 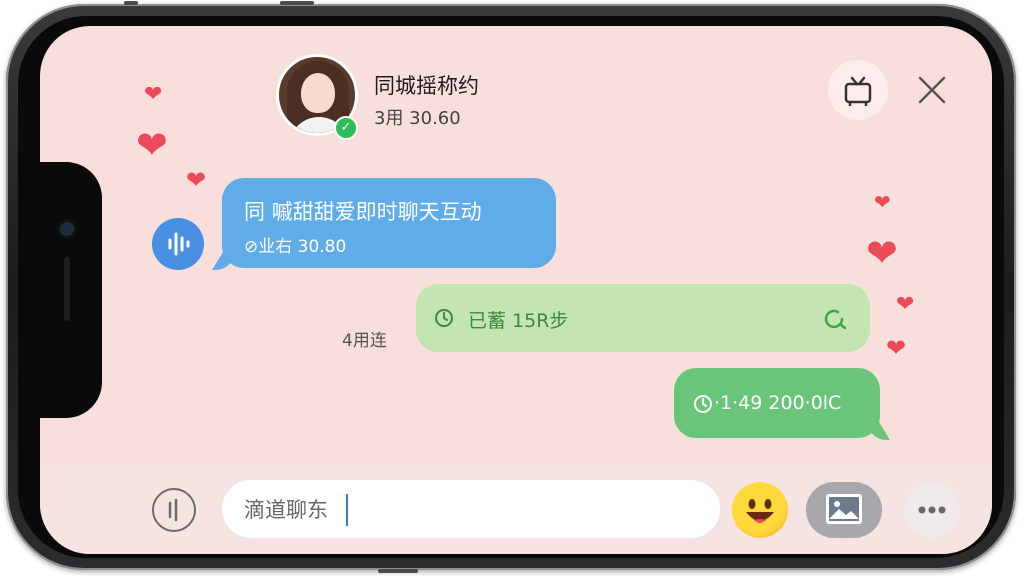 I want to click on voice-input-icon, so click(x=173, y=510).